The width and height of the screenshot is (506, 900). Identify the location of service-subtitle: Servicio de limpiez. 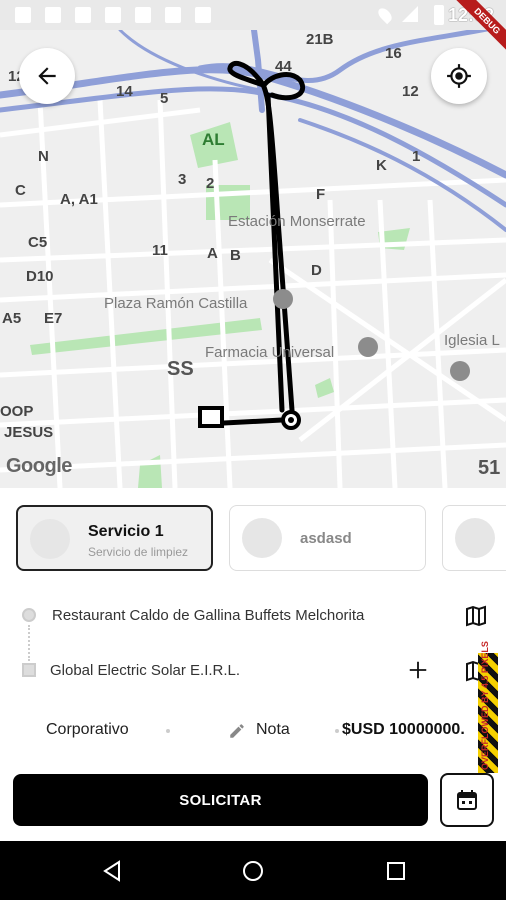
(138, 552).